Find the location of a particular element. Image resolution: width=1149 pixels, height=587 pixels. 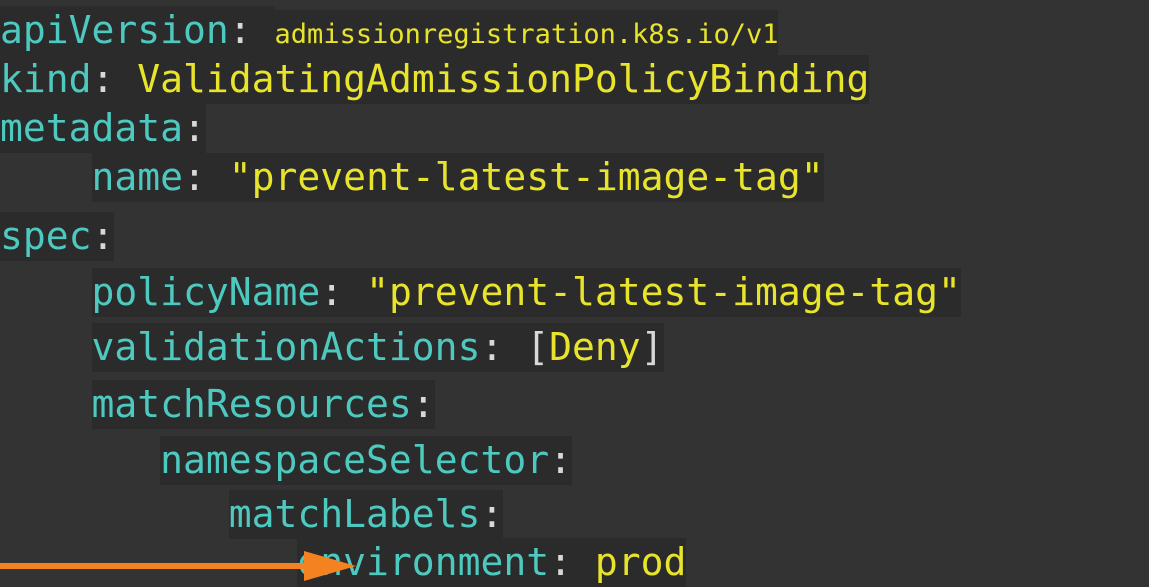

code-line-match-labels: matchLabels: is located at coordinates (252, 514).